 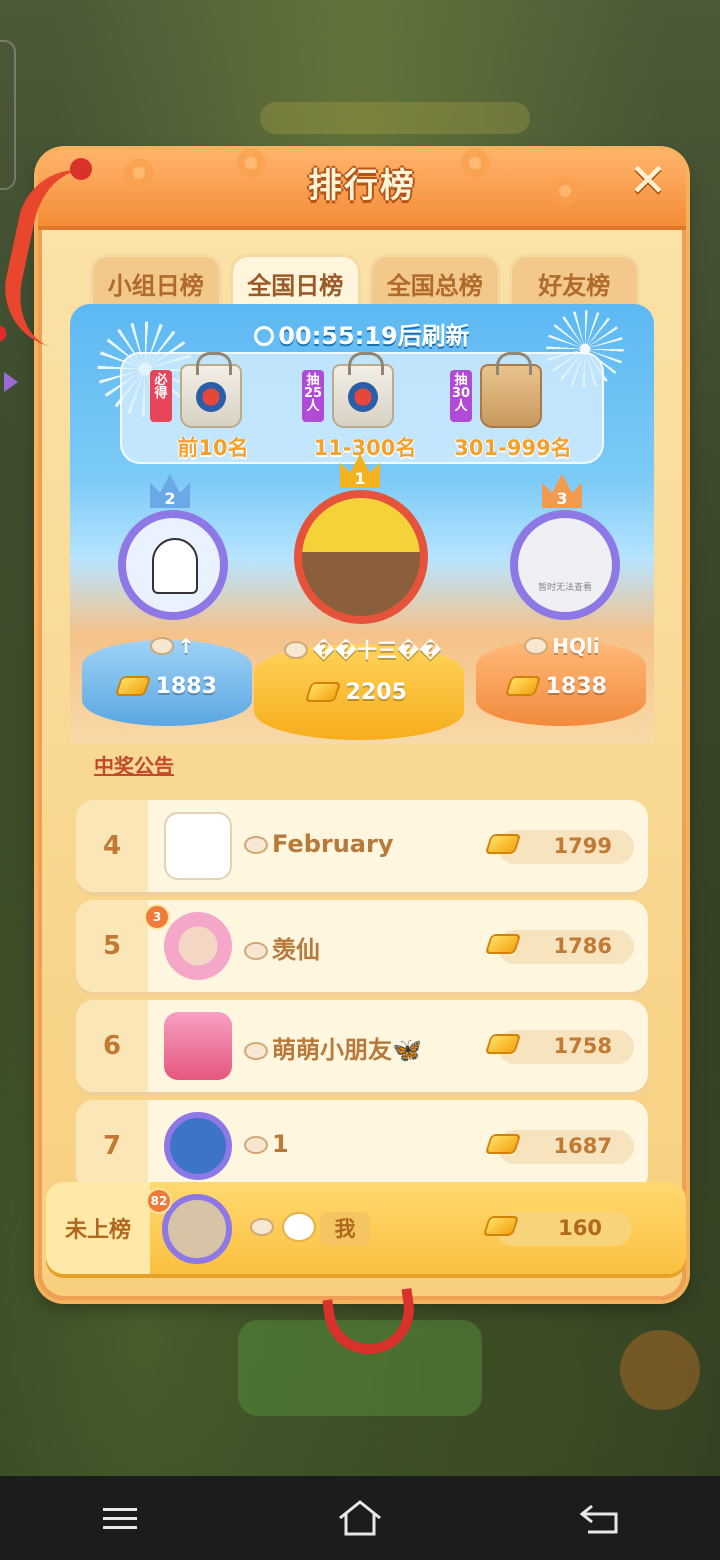 I want to click on list-item: 4 February 1799, so click(x=362, y=846).